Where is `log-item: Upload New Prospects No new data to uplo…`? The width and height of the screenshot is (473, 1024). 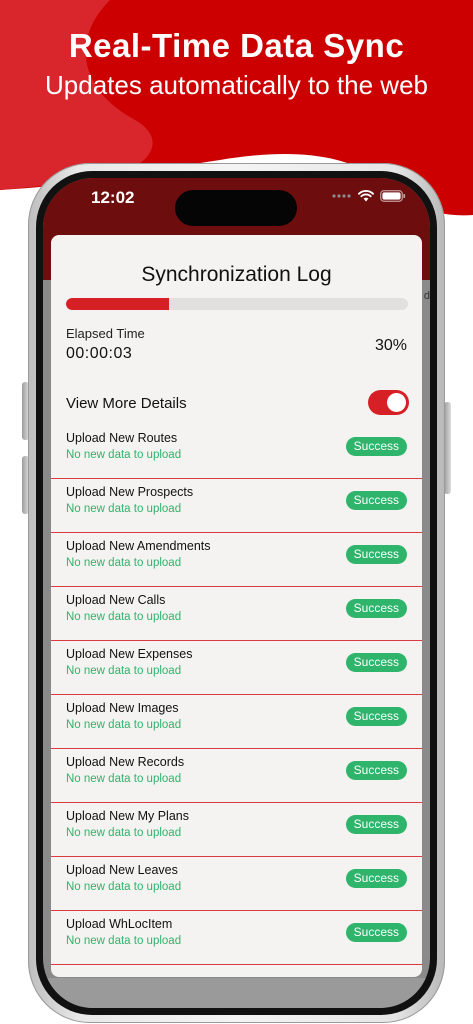
log-item: Upload New Prospects No new data to uplo… is located at coordinates (236, 506).